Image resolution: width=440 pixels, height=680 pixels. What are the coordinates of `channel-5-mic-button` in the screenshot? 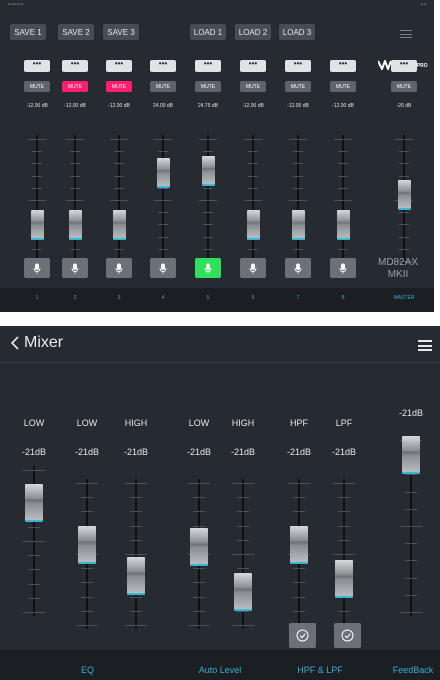 It's located at (208, 268).